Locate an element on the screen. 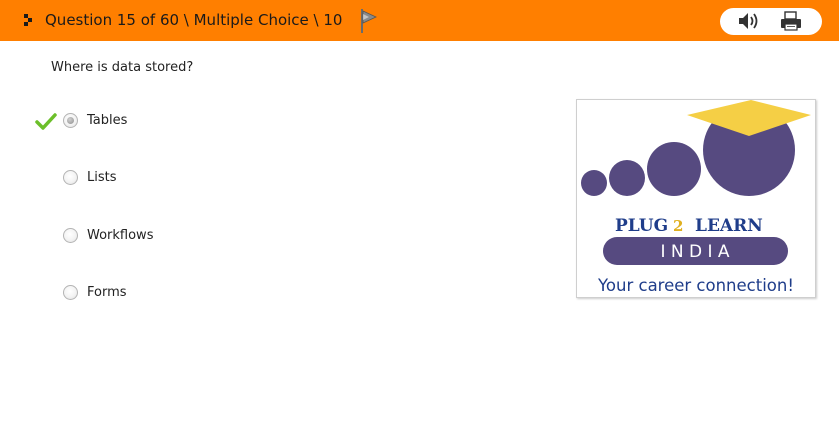  question-text: Where is data stored? is located at coordinates (122, 67).